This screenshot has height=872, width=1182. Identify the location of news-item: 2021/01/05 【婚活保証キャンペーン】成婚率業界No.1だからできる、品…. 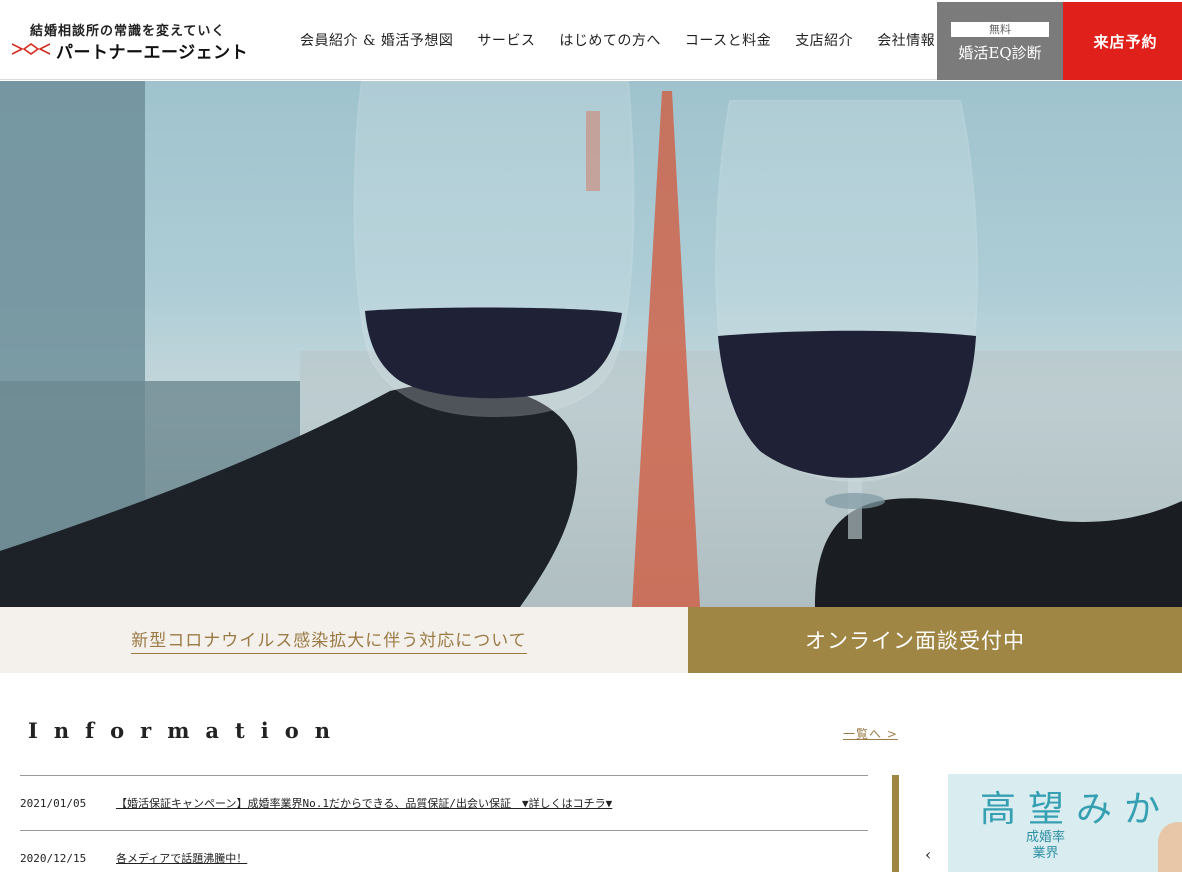
(444, 802).